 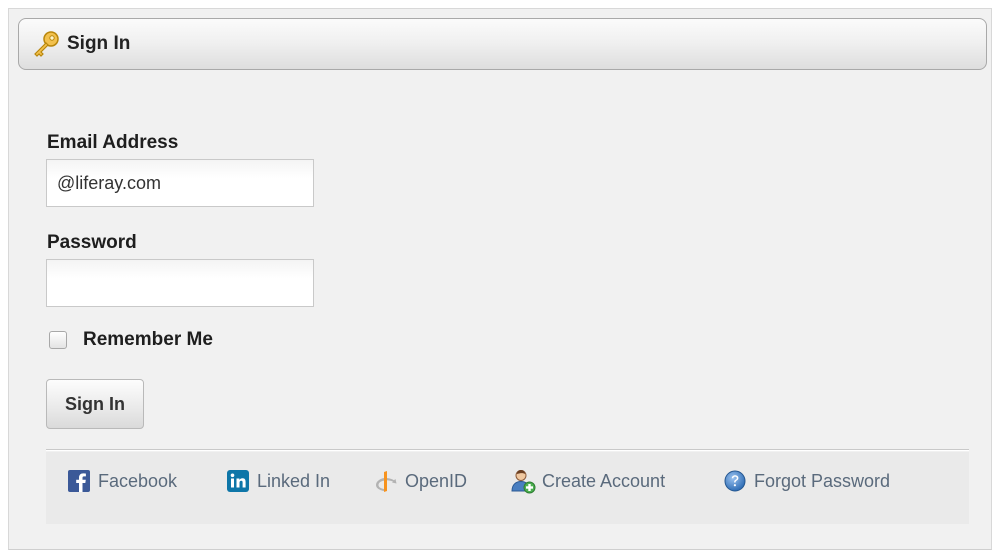 I want to click on facebook-icon, so click(x=79, y=481).